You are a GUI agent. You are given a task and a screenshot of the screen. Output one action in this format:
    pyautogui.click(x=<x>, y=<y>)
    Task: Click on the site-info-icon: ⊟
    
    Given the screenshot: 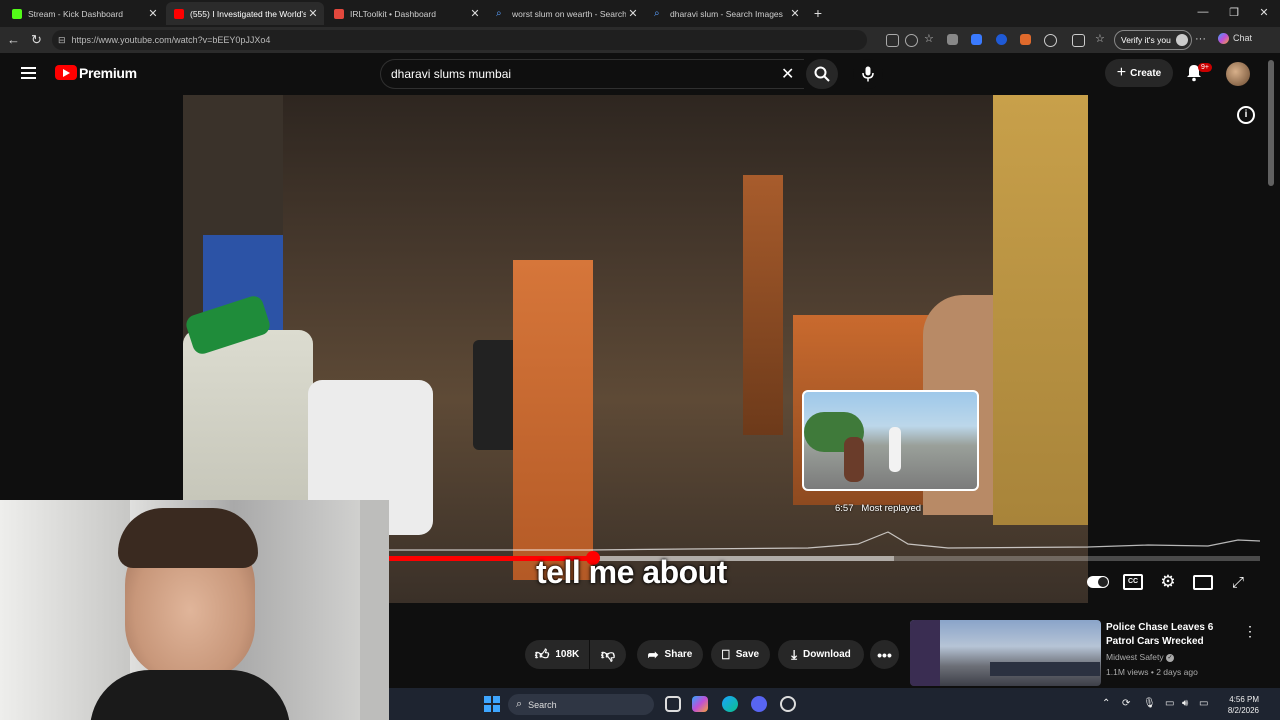 What is the action you would take?
    pyautogui.click(x=62, y=40)
    